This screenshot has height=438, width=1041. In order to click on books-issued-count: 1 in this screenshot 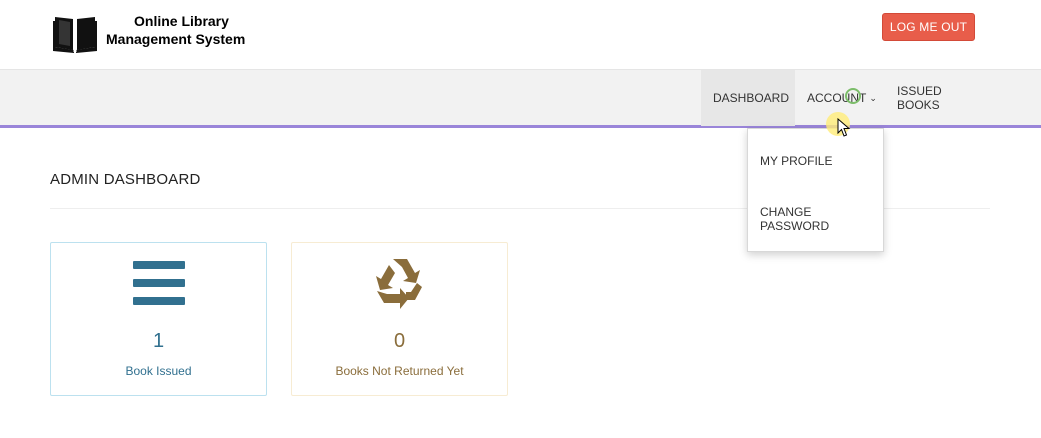, I will do `click(158, 341)`.